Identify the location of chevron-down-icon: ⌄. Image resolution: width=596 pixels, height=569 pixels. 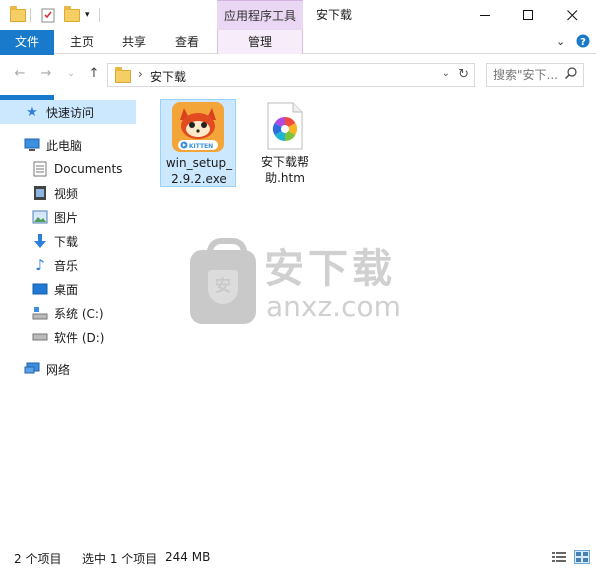
(446, 73).